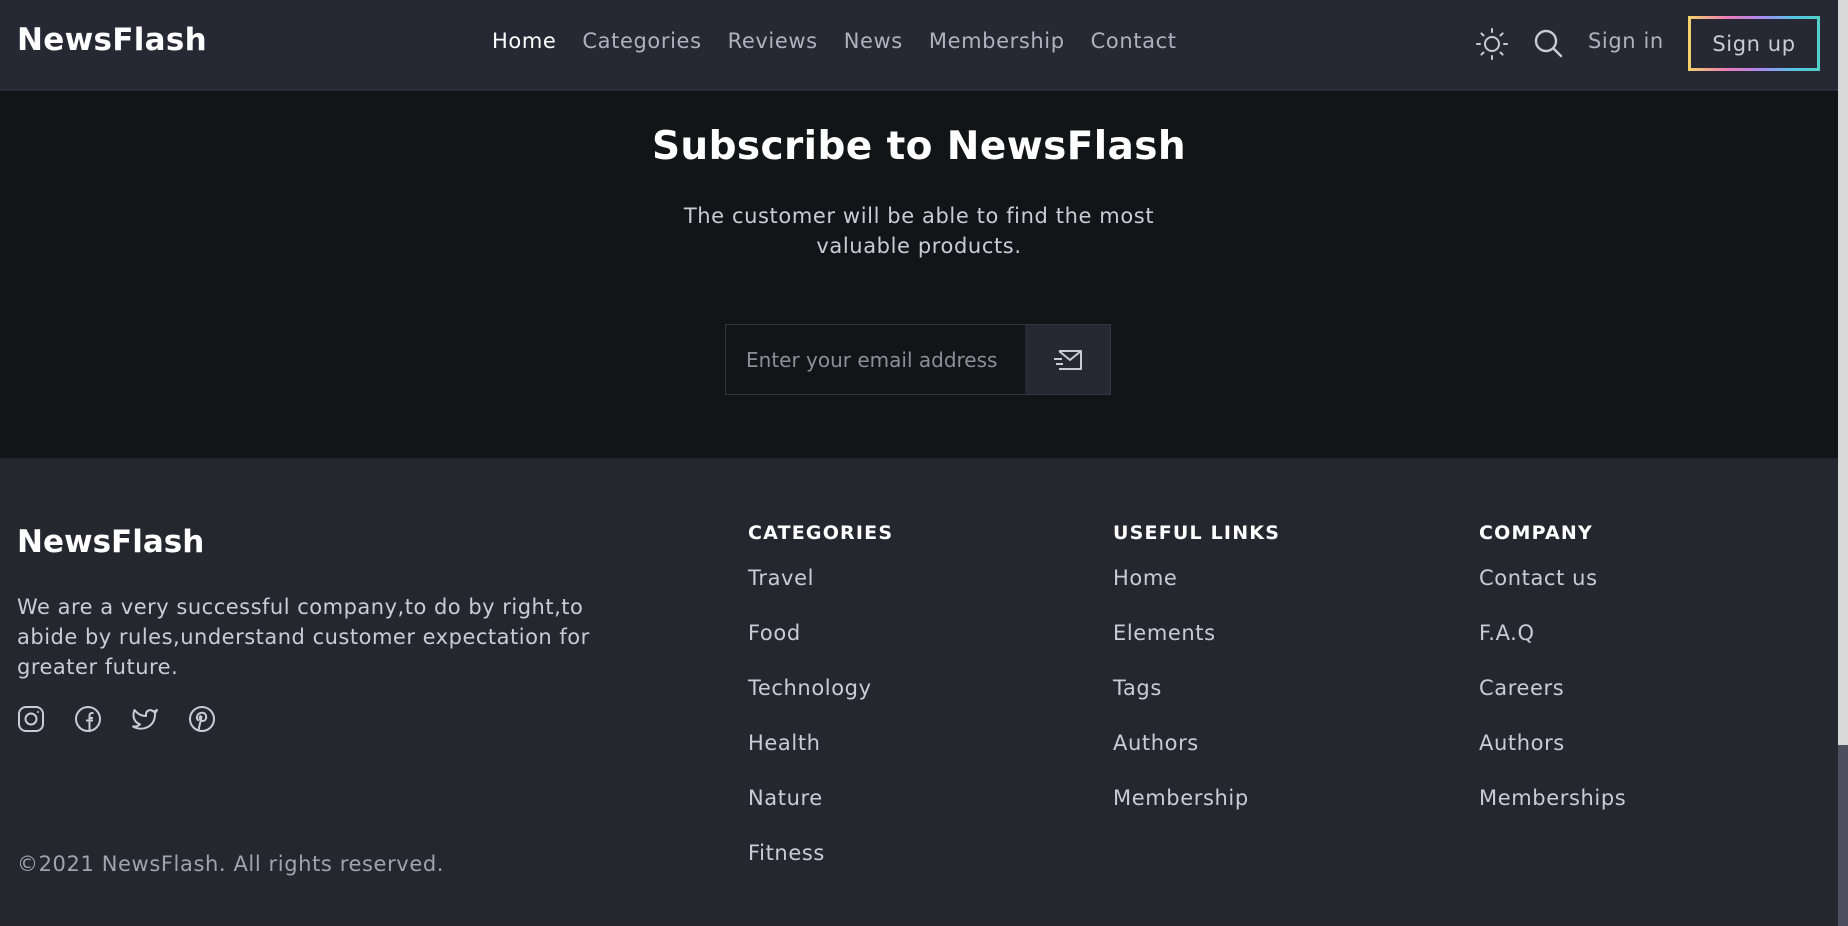  Describe the element at coordinates (820, 866) in the screenshot. I see `footer-link-fitness: Fitness` at that location.